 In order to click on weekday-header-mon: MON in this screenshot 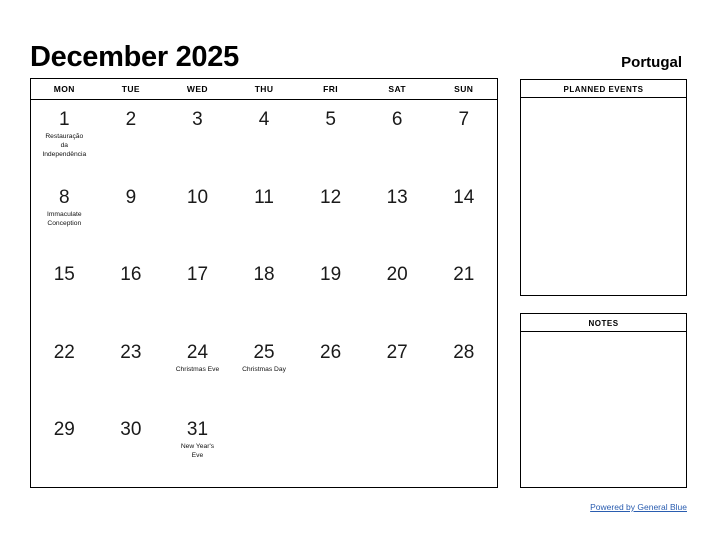, I will do `click(64, 89)`.